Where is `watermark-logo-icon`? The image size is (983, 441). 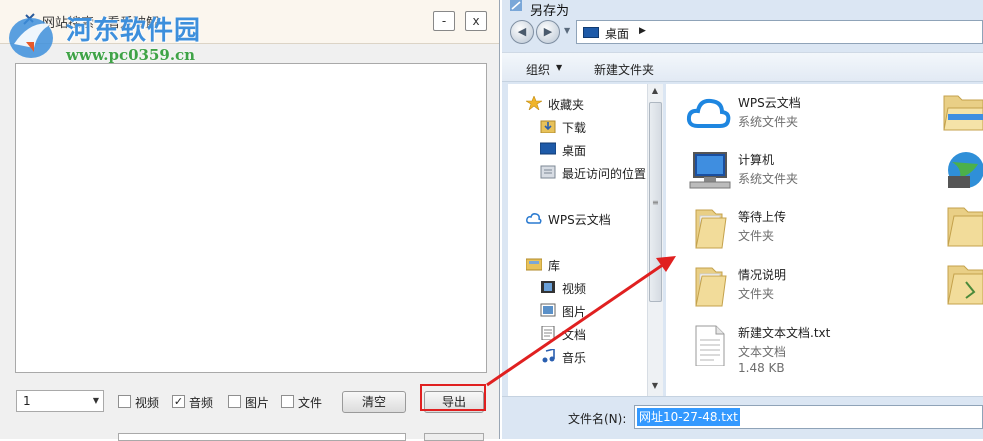
watermark-logo-icon is located at coordinates (31, 38).